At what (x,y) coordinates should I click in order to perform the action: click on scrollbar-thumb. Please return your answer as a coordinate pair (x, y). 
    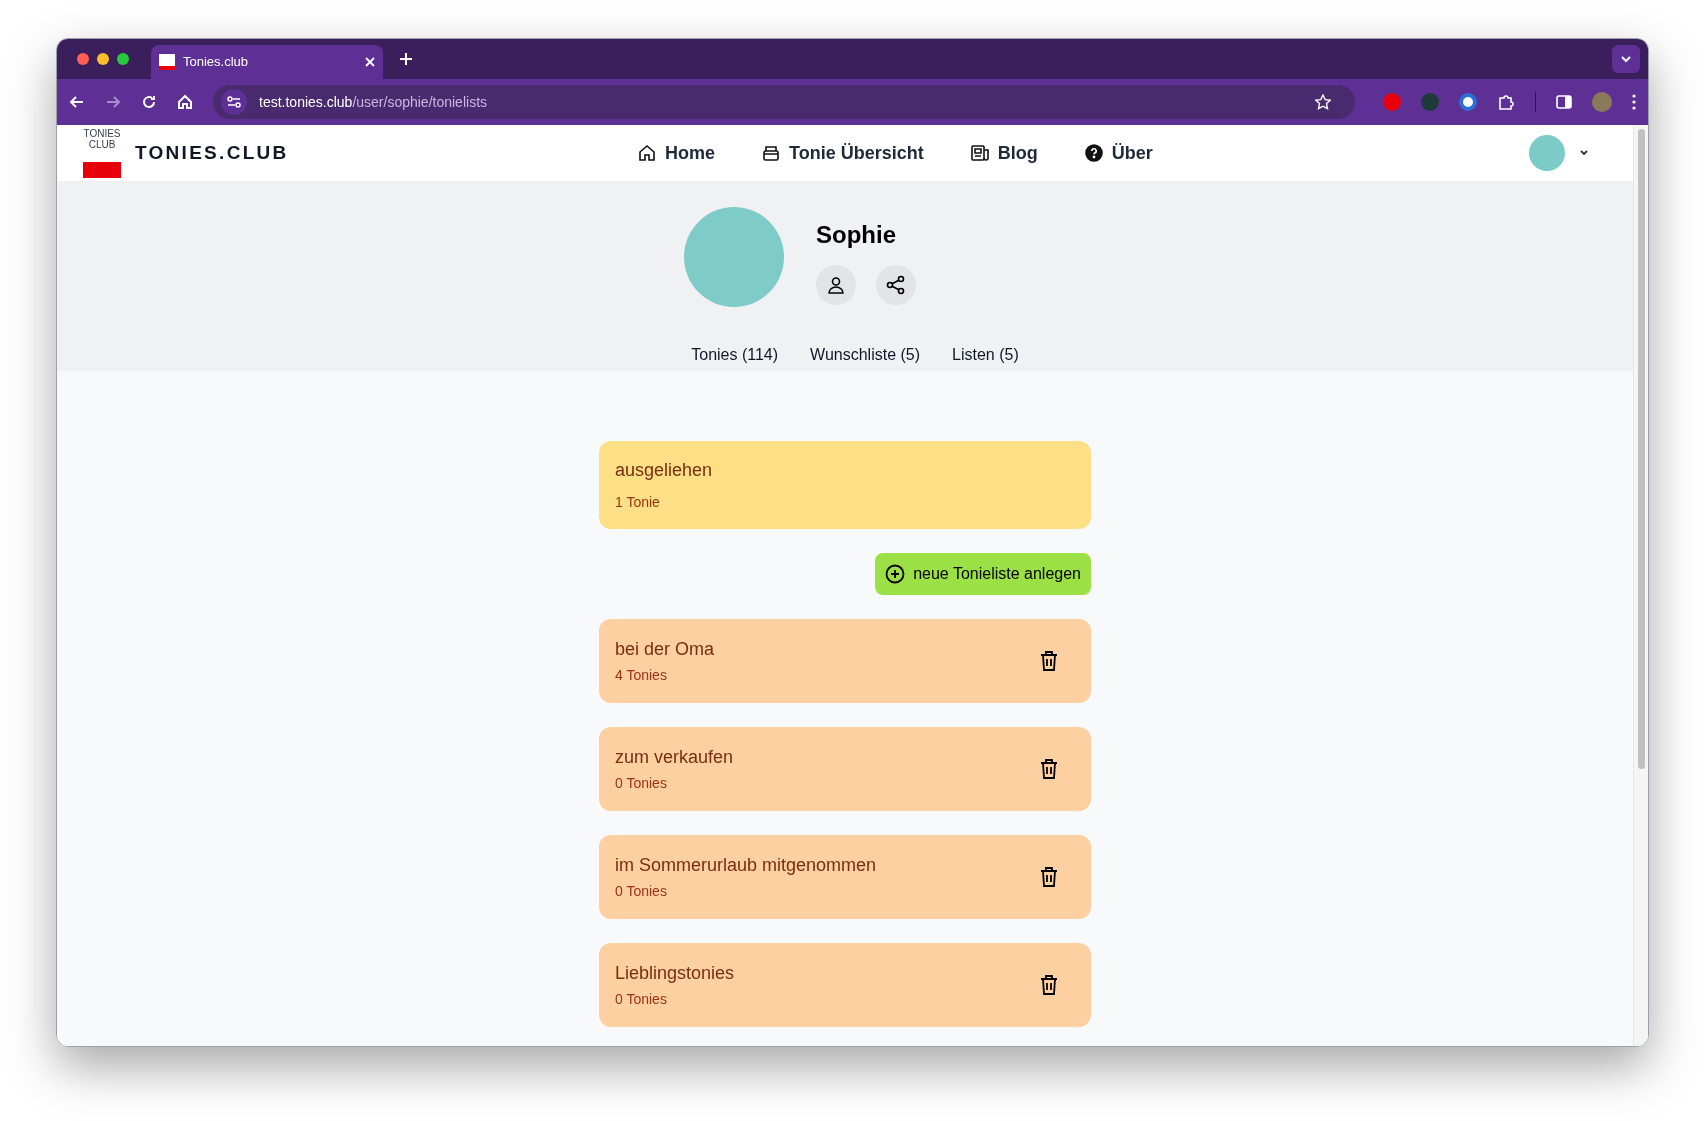
    Looking at the image, I should click on (1641, 449).